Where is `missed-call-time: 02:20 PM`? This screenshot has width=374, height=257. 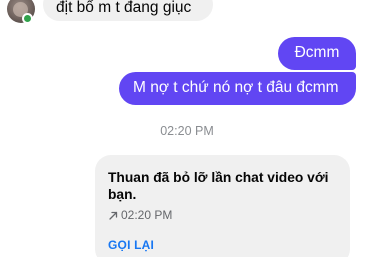 missed-call-time: 02:20 PM is located at coordinates (147, 215).